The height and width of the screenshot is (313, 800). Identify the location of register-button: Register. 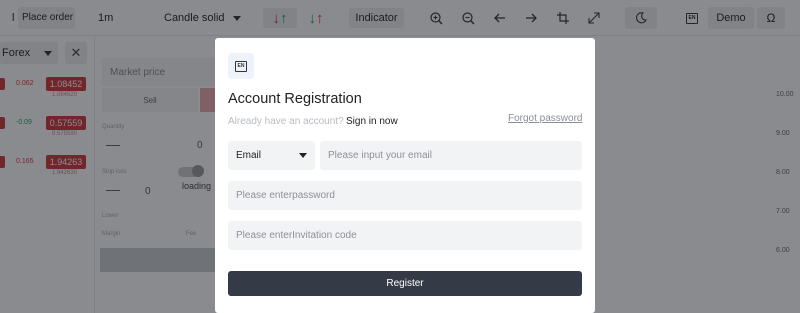
(405, 283).